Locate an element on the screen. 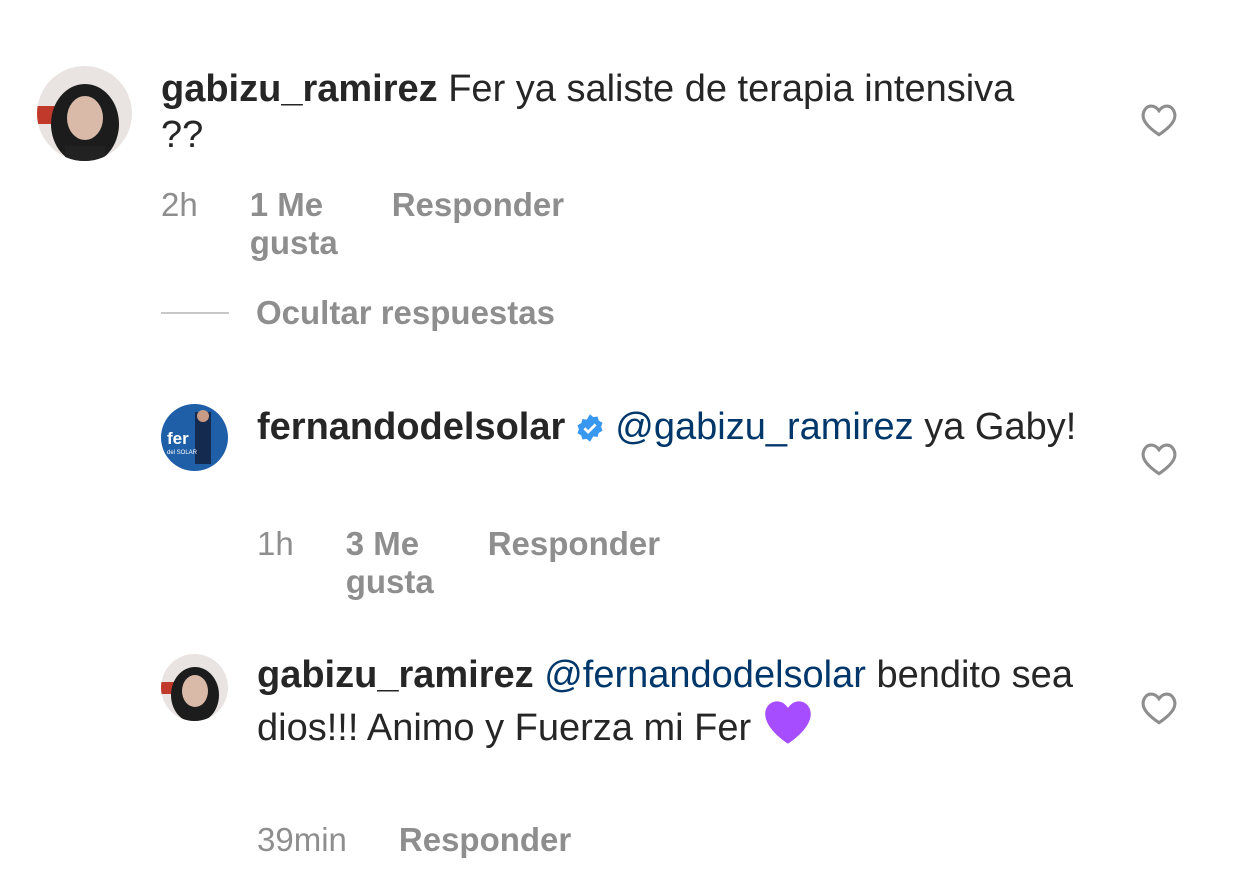 The width and height of the screenshot is (1242, 892). divider is located at coordinates (195, 313).